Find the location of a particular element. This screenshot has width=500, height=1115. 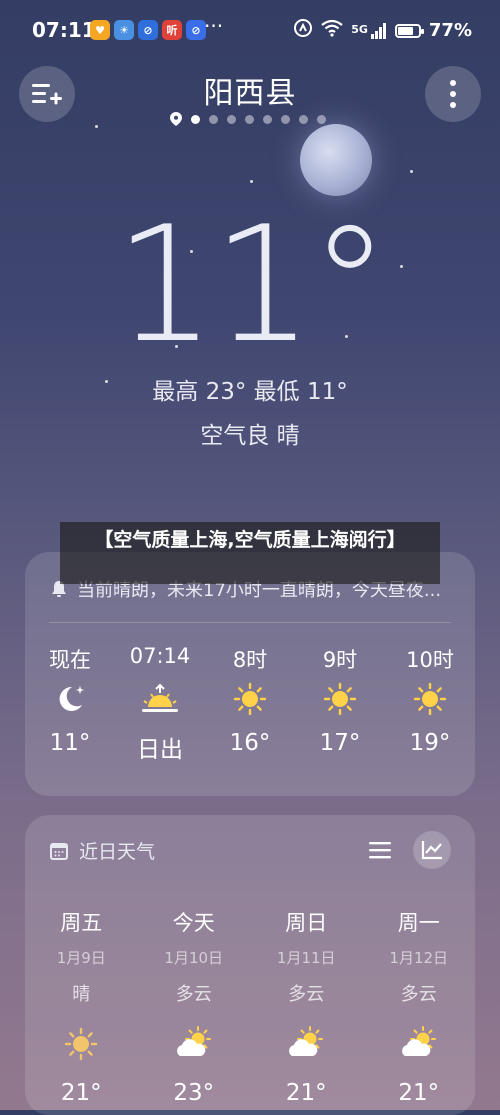

day-date: 1月9日 is located at coordinates (81, 958).